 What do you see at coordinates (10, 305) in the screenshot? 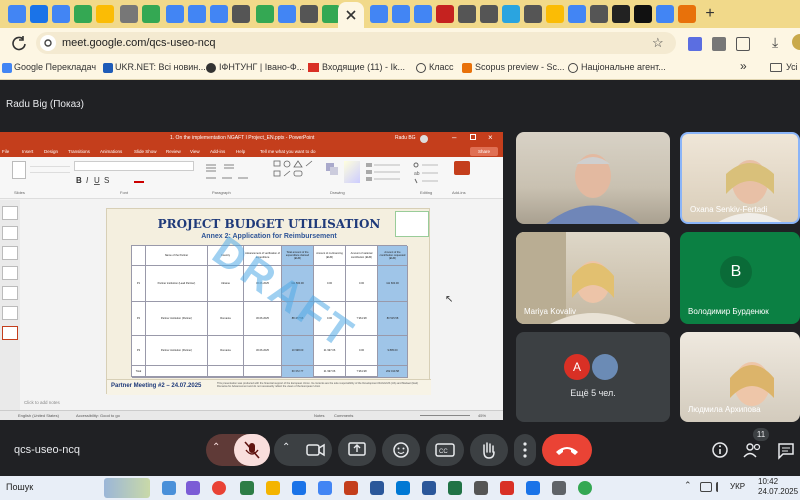
I see `slide-thumbnails-pane` at bounding box center [10, 305].